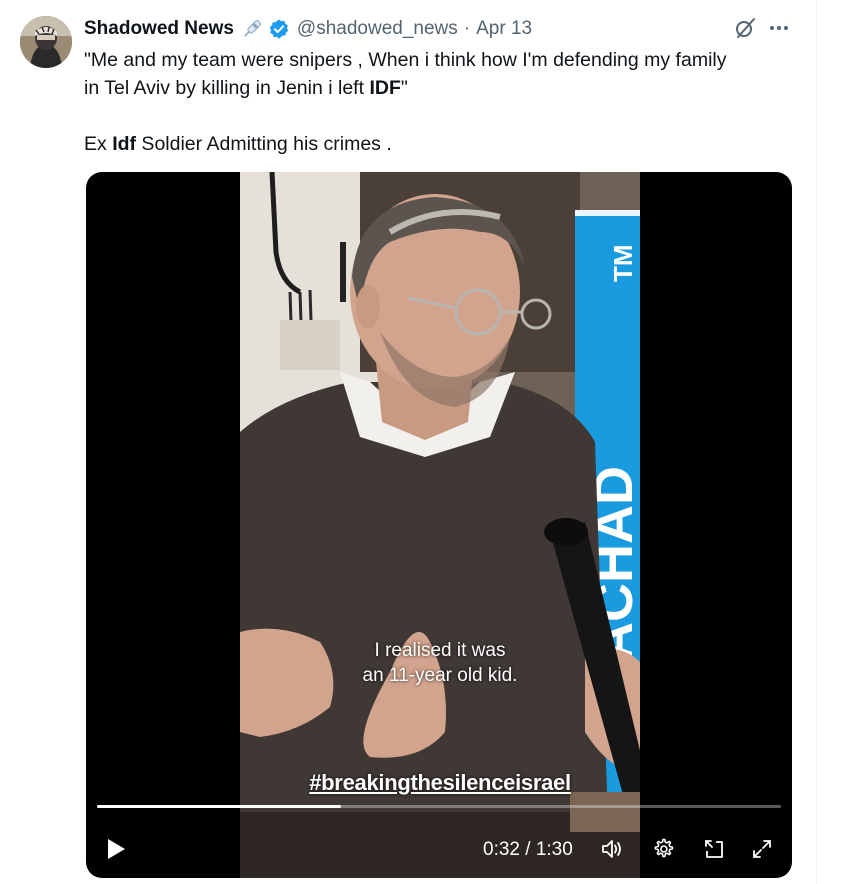 The width and height of the screenshot is (850, 884). Describe the element at coordinates (385, 88) in the screenshot. I see `hashtag-idf: IDF` at that location.